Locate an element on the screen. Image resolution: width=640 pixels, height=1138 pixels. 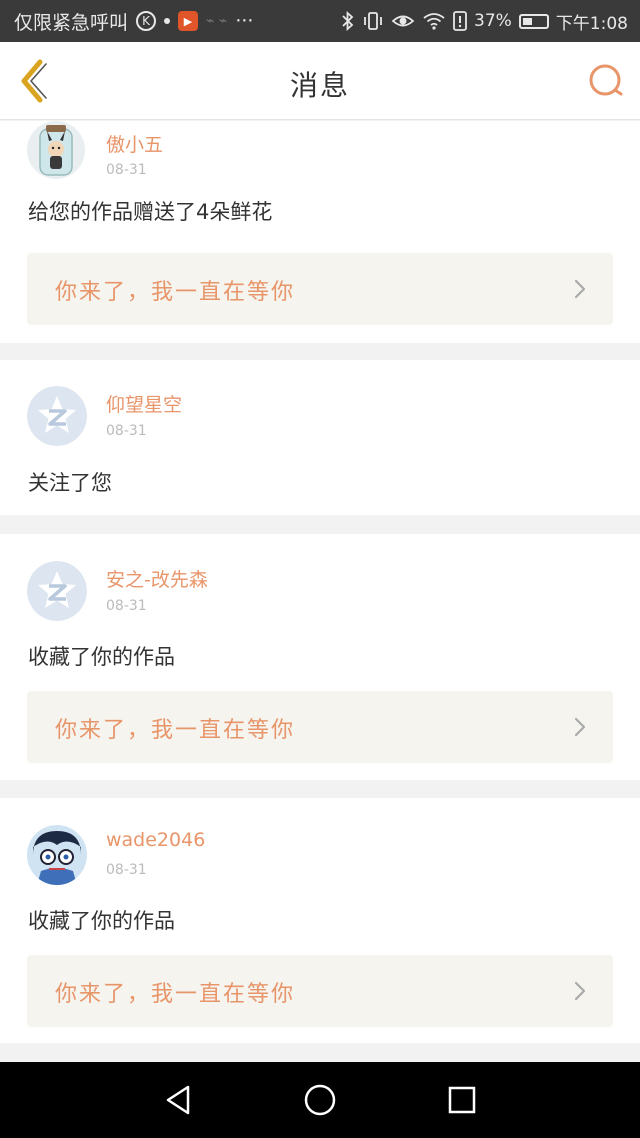
carrier-text: 仅限紧急呼叫 is located at coordinates (71, 22).